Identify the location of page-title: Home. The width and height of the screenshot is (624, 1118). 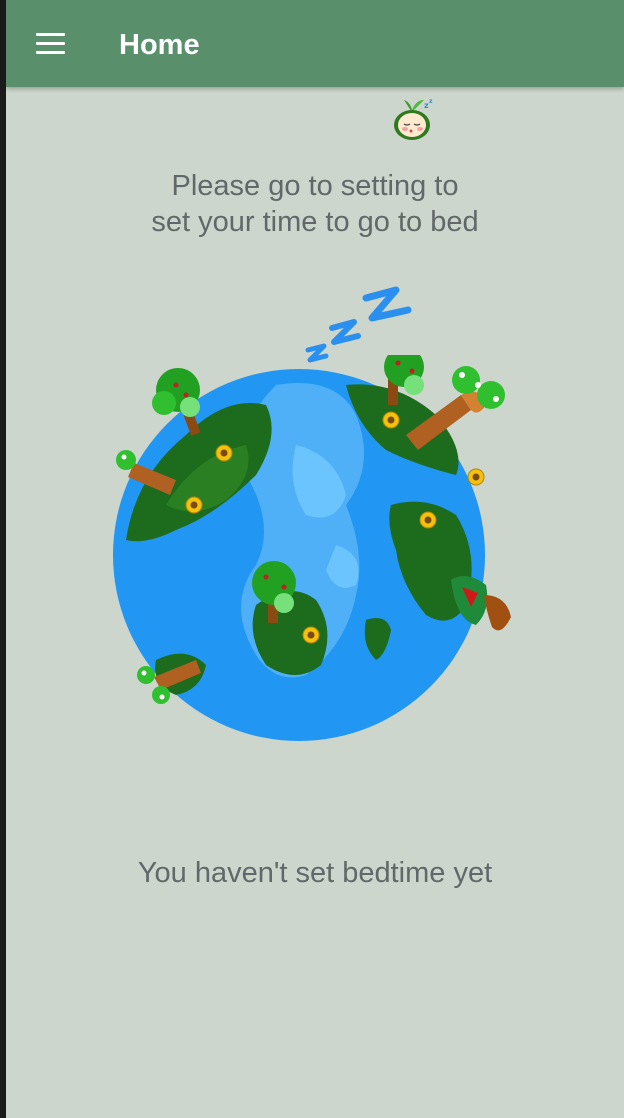
(159, 45).